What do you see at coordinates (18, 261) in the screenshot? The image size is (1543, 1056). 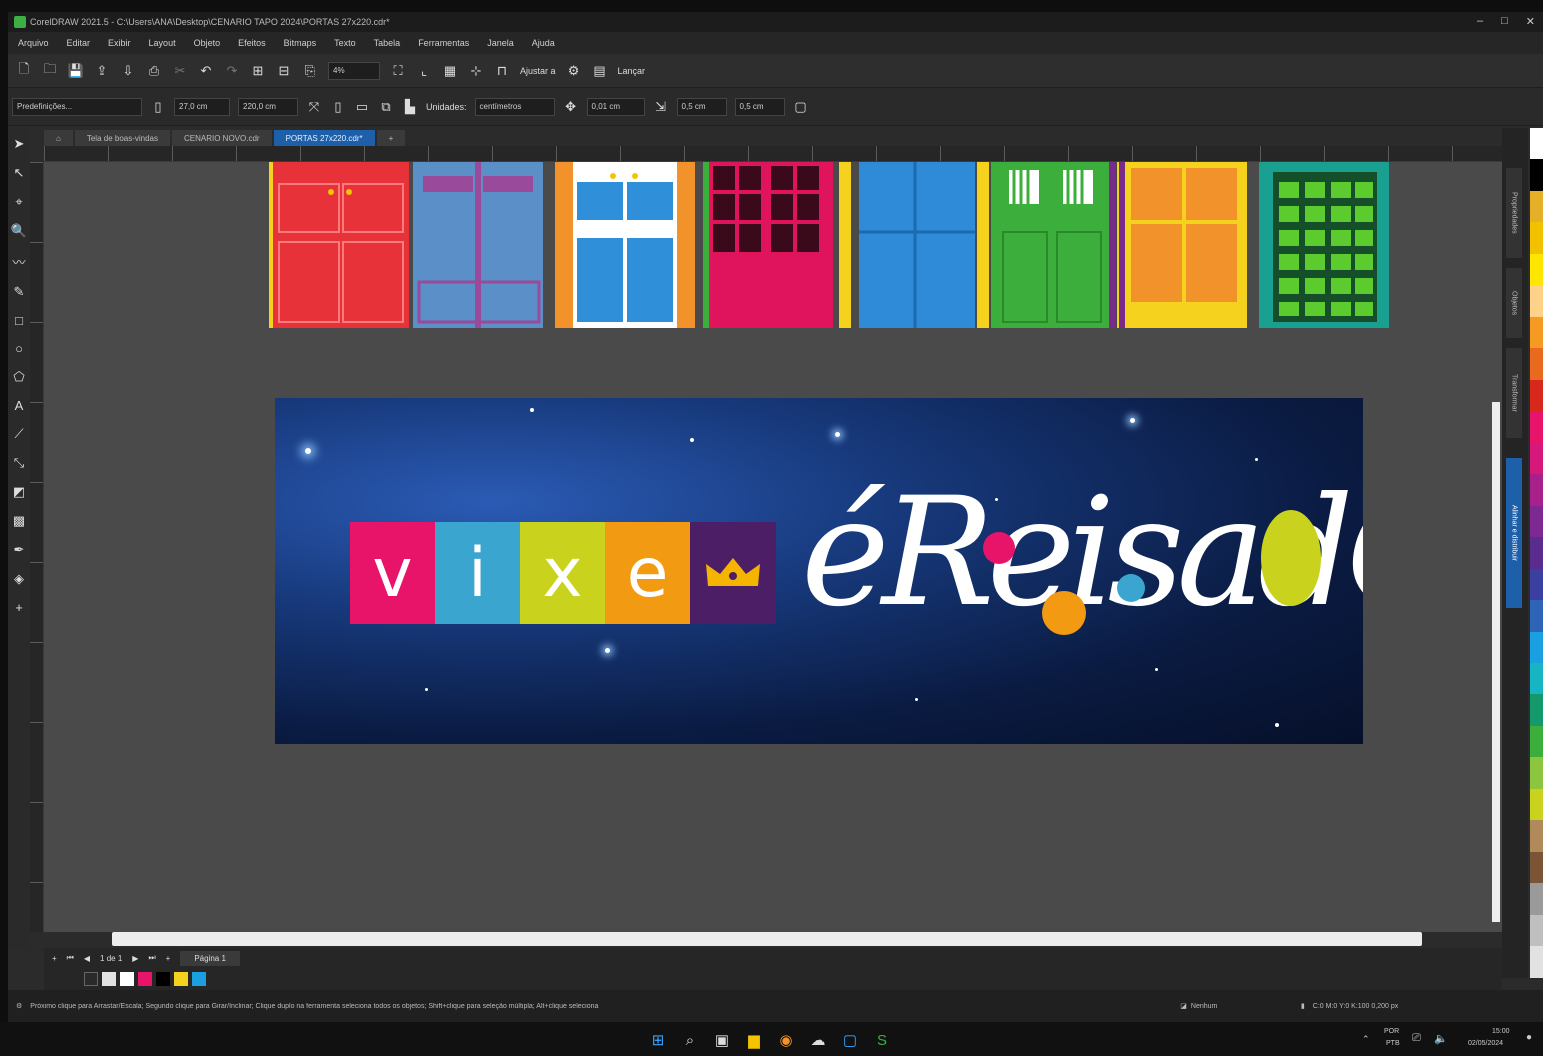 I see `freehand-tool-icon: 〰` at bounding box center [18, 261].